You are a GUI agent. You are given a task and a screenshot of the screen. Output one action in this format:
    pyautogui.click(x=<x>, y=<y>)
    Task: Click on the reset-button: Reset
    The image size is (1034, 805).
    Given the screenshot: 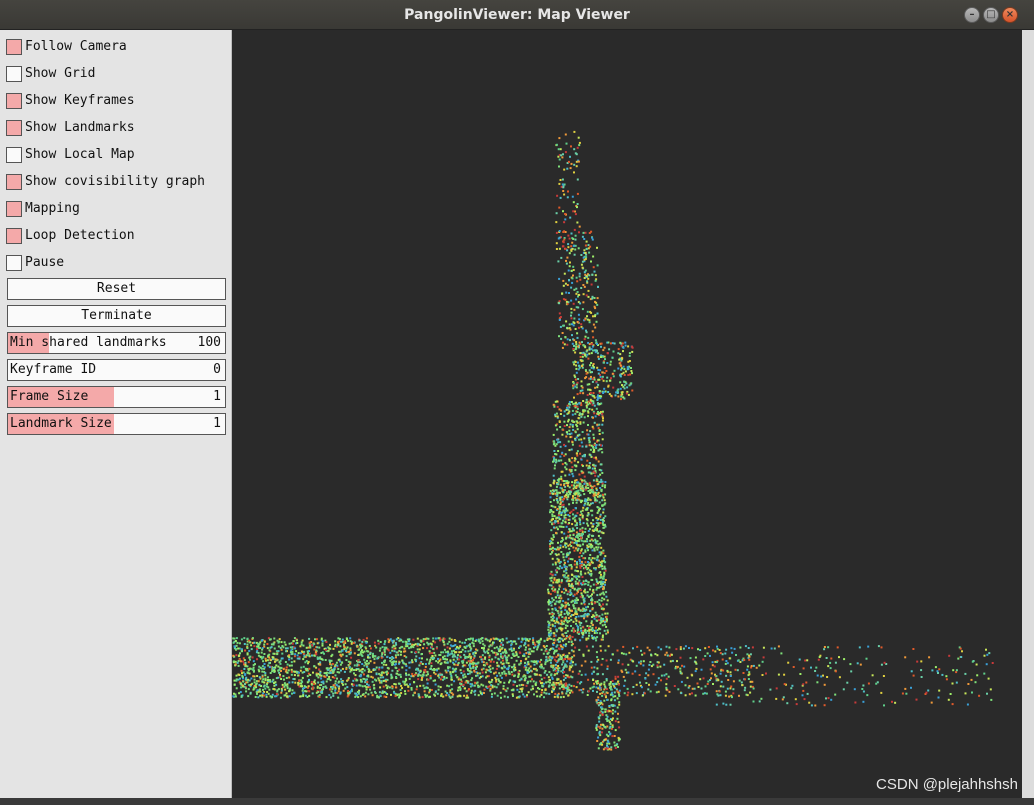 What is the action you would take?
    pyautogui.click(x=116, y=289)
    